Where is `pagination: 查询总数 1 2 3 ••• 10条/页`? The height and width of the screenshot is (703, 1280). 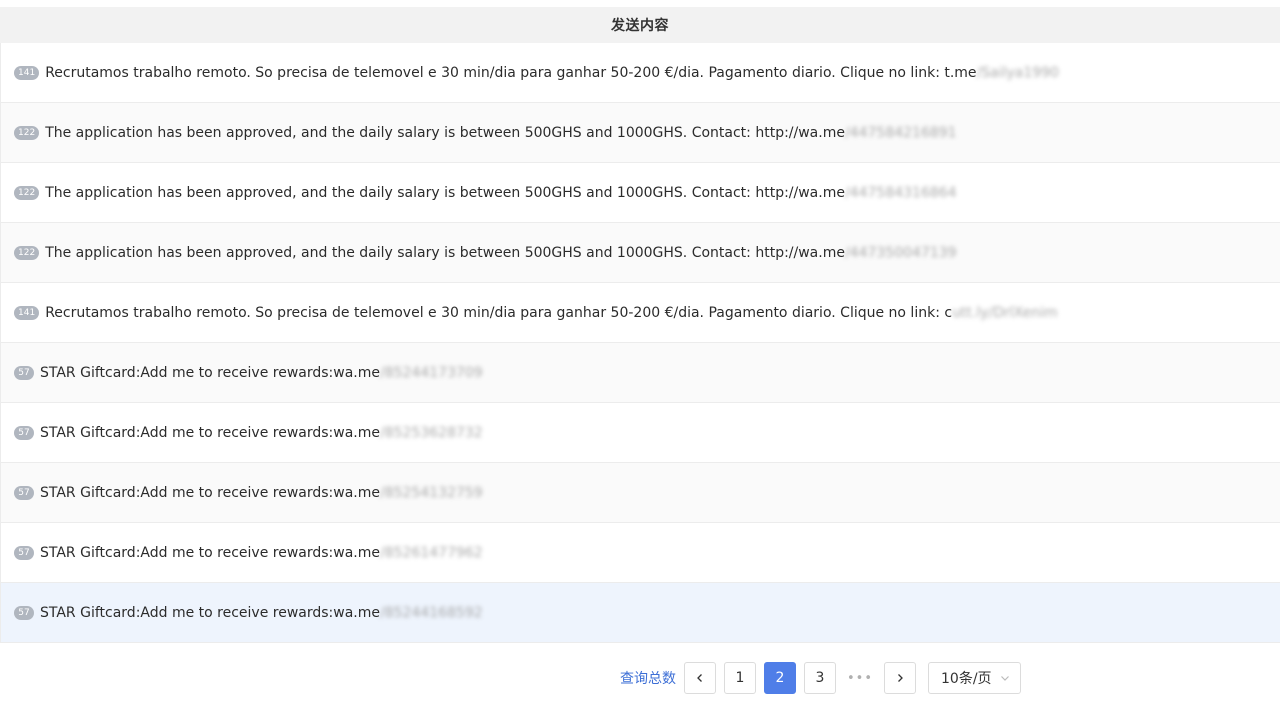
pagination: 查询总数 1 2 3 ••• 10条/页 is located at coordinates (820, 678).